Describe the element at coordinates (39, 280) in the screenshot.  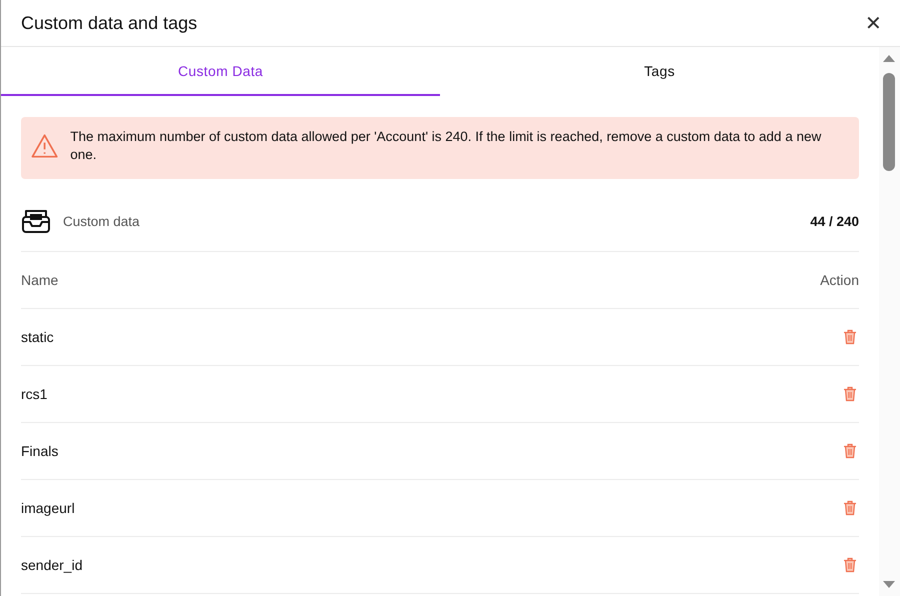
I see `column-header: Name` at that location.